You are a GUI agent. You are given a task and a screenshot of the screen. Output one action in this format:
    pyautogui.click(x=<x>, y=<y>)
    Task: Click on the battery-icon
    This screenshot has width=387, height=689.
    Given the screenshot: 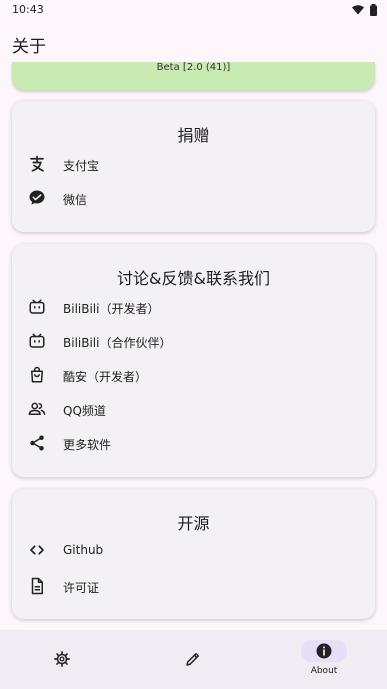 What is the action you would take?
    pyautogui.click(x=373, y=10)
    